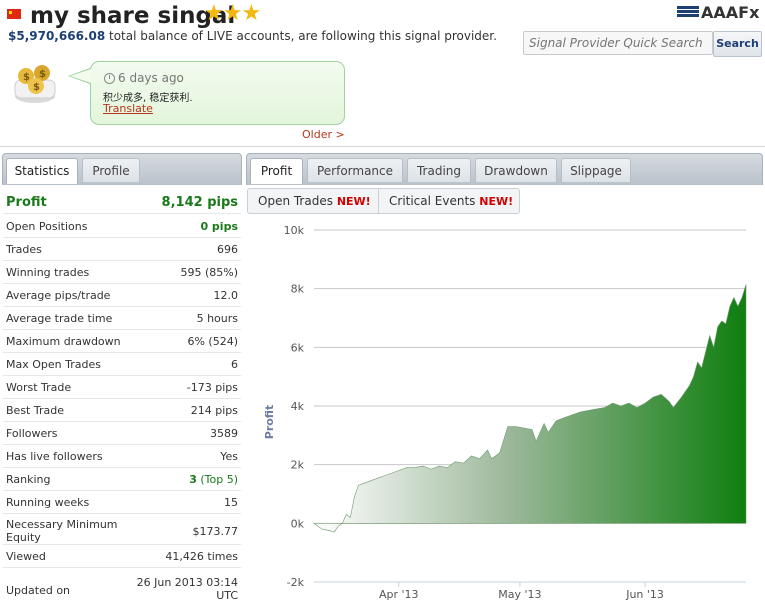 The image size is (765, 604). I want to click on logo-mark-icon, so click(688, 13).